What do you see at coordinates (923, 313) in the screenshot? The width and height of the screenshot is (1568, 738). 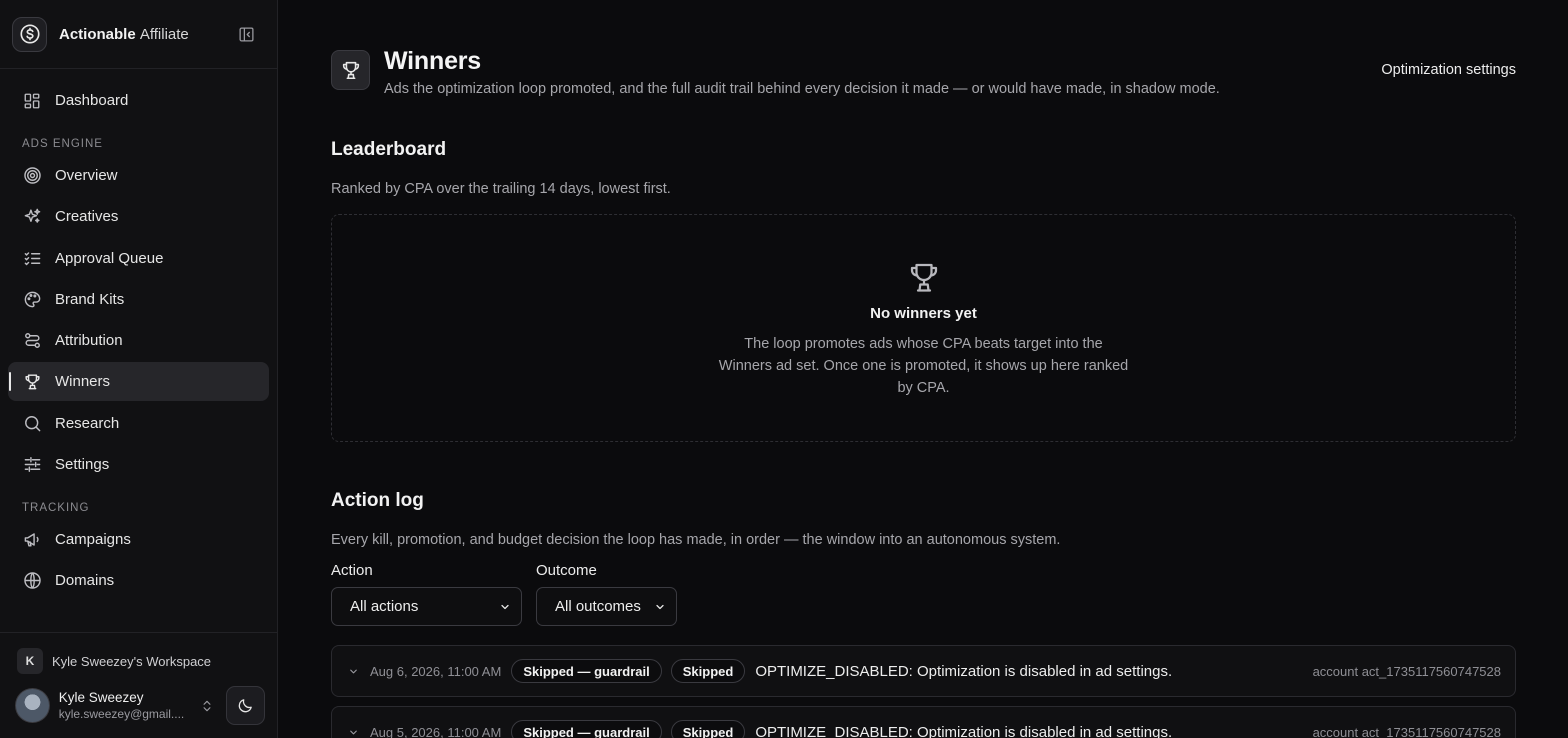 I see `empty-state-title: No winners yet` at bounding box center [923, 313].